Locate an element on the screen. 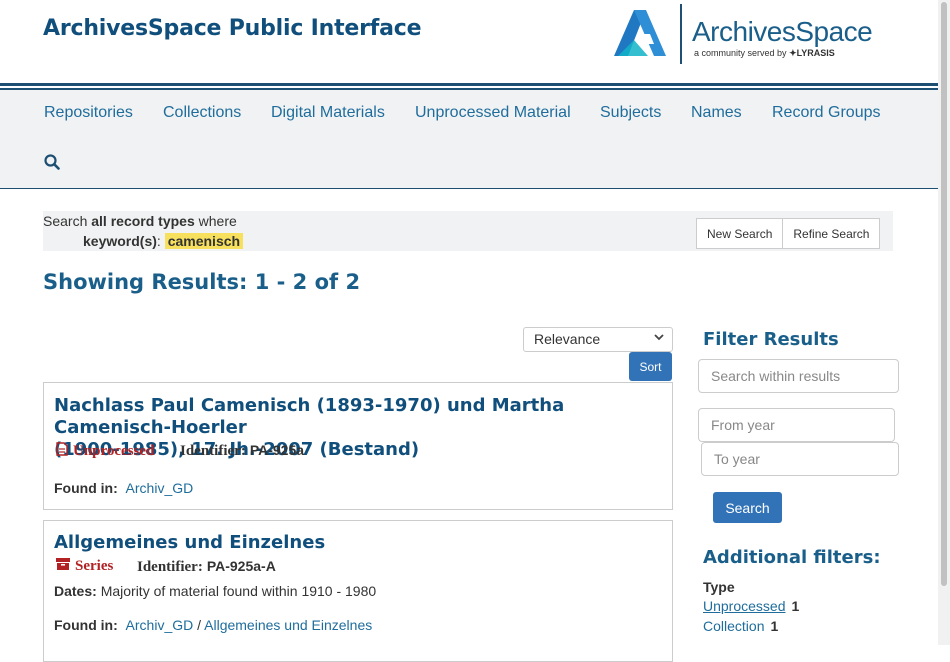 Image resolution: width=950 pixels, height=662 pixels. nav-item-collections: Collections is located at coordinates (202, 113).